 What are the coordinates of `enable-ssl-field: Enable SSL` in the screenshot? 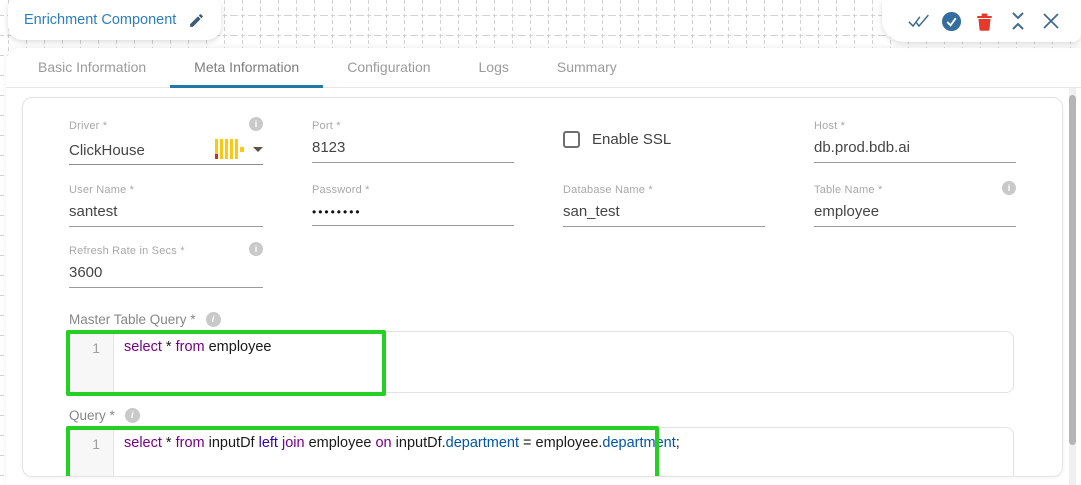 It's located at (664, 142).